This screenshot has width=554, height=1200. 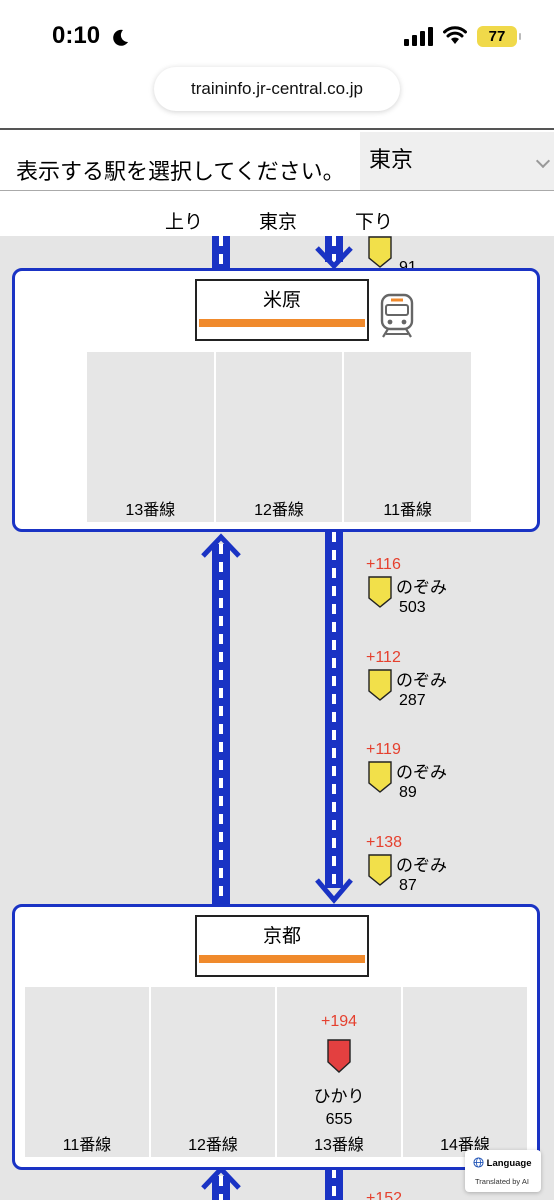 I want to click on up-arrow-icon, so click(x=221, y=545).